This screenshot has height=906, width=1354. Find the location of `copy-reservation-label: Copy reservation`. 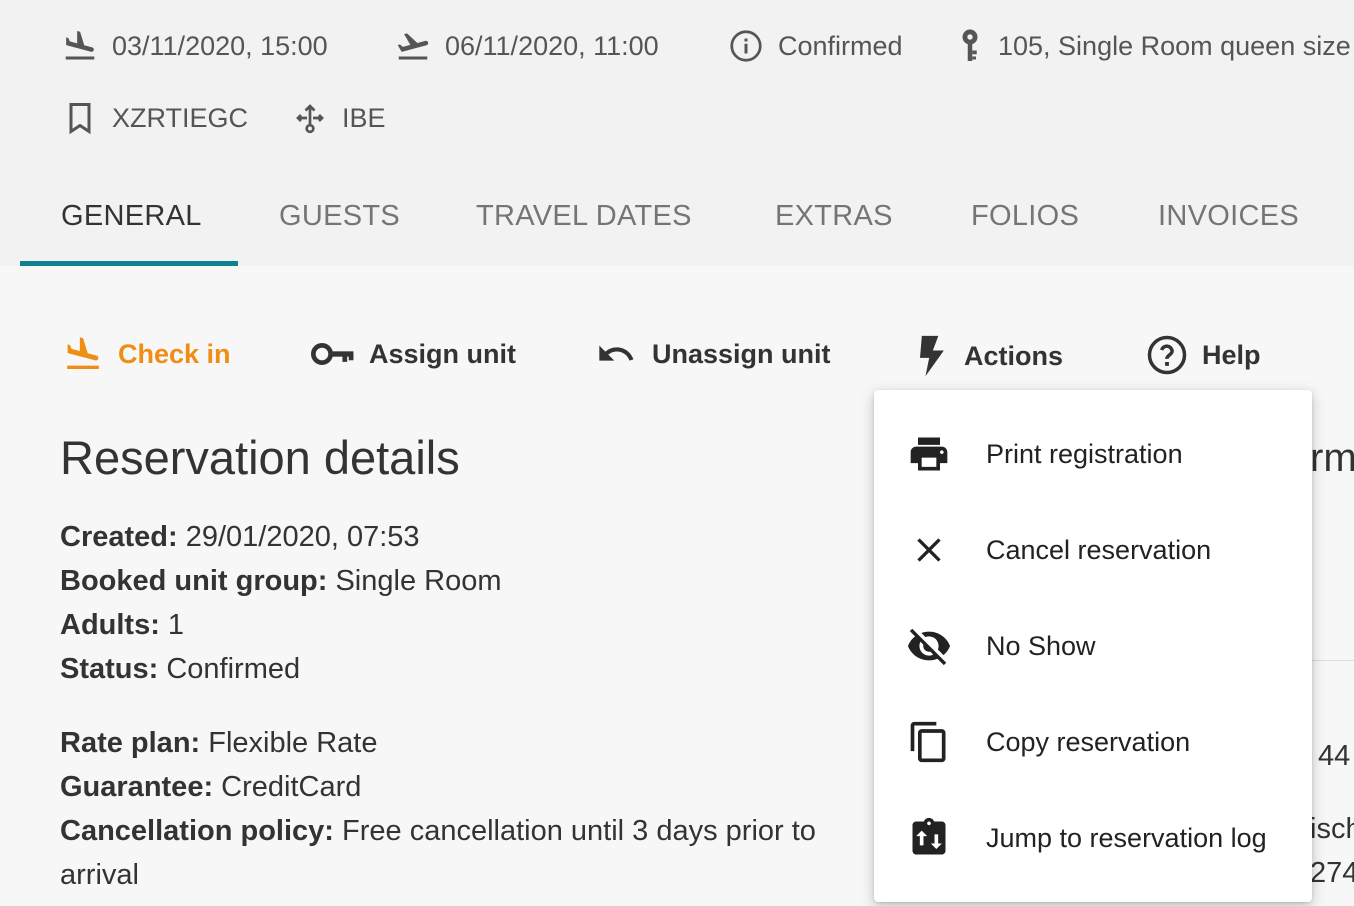

copy-reservation-label: Copy reservation is located at coordinates (1088, 741).